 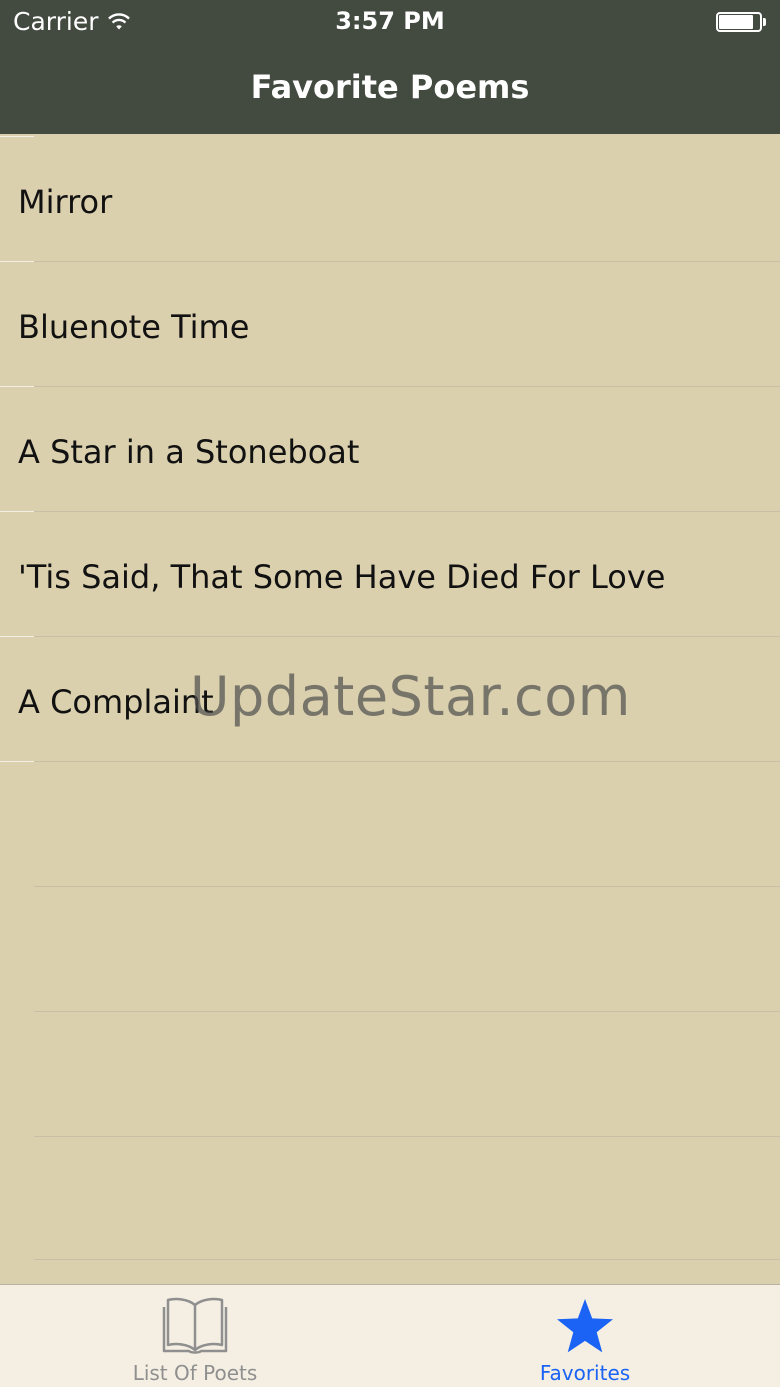 I want to click on status-bar: Carrier 3:57 PM, so click(x=390, y=21).